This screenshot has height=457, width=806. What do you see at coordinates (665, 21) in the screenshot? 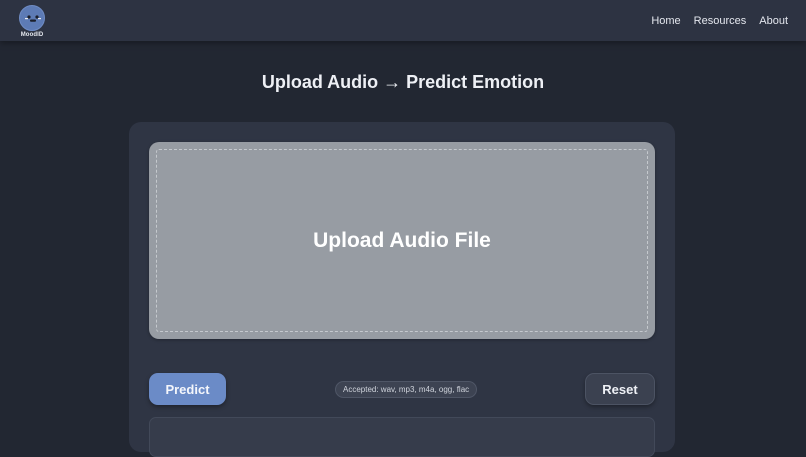
I see `nav-link-home: Home` at bounding box center [665, 21].